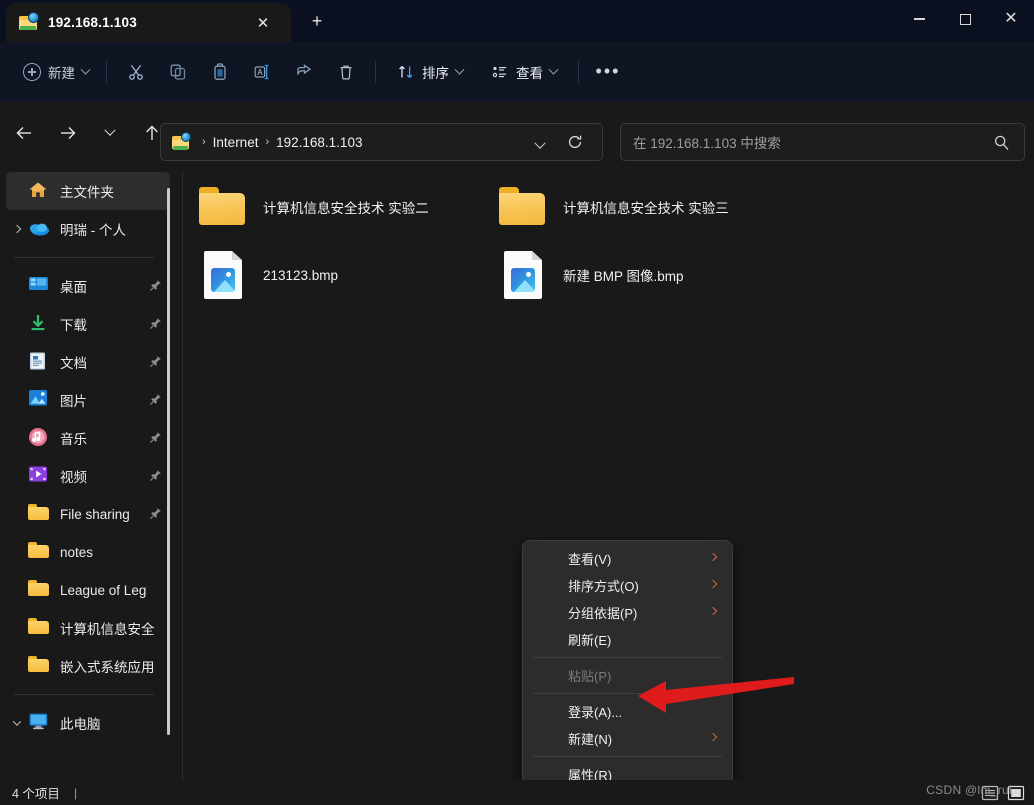 The height and width of the screenshot is (805, 1034). I want to click on paste-button, so click(220, 72).